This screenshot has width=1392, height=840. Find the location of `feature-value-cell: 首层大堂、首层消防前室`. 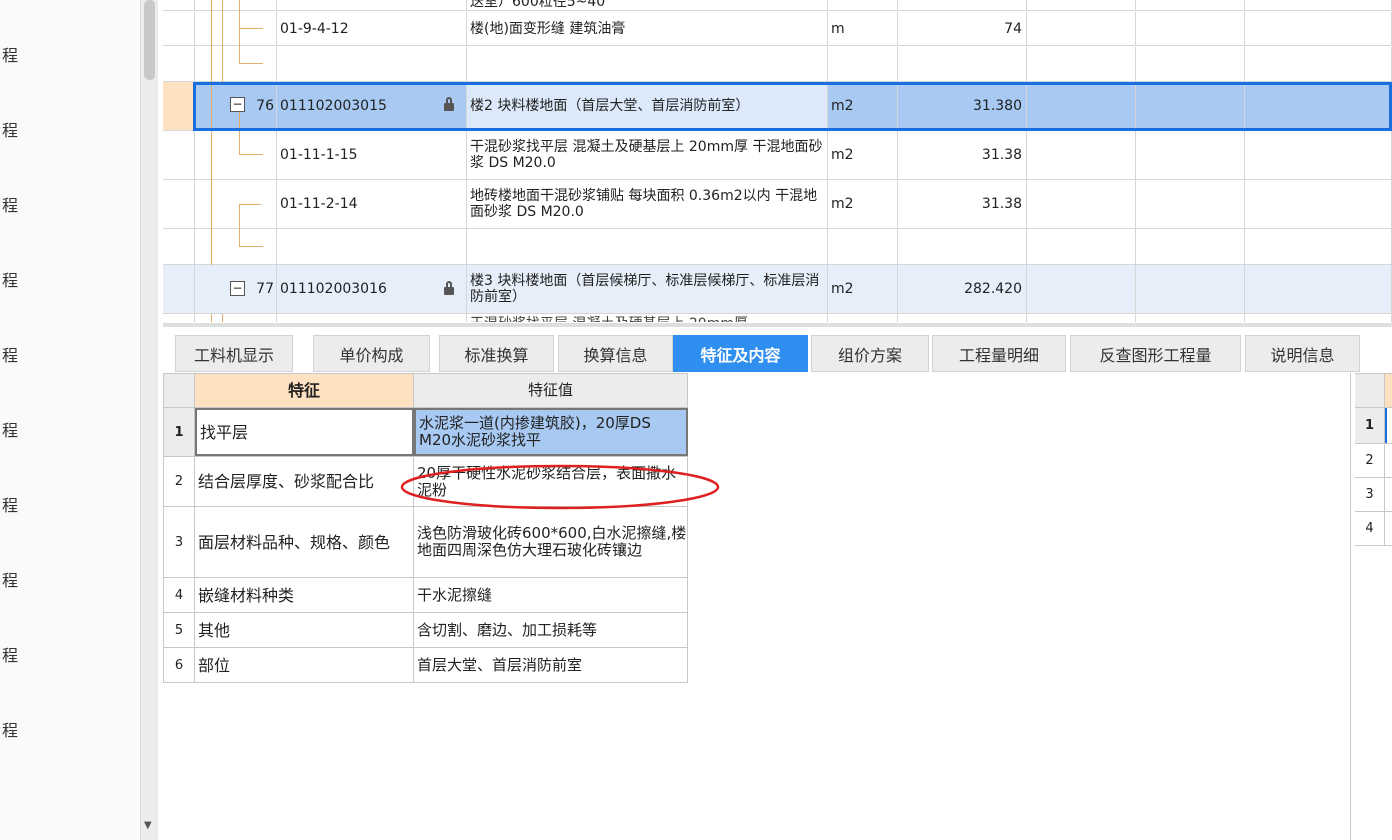

feature-value-cell: 首层大堂、首层消防前室 is located at coordinates (551, 665).